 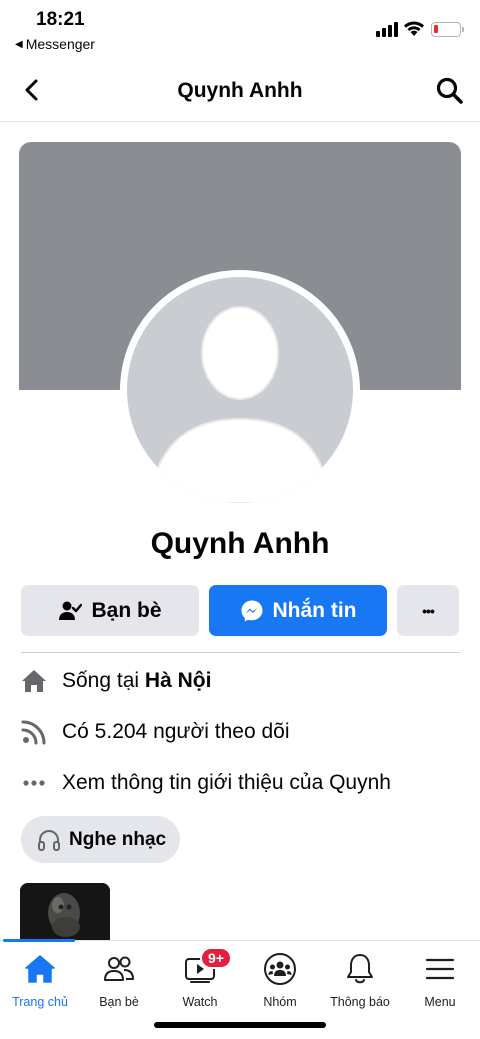 I want to click on friend-check-icon, so click(x=71, y=610).